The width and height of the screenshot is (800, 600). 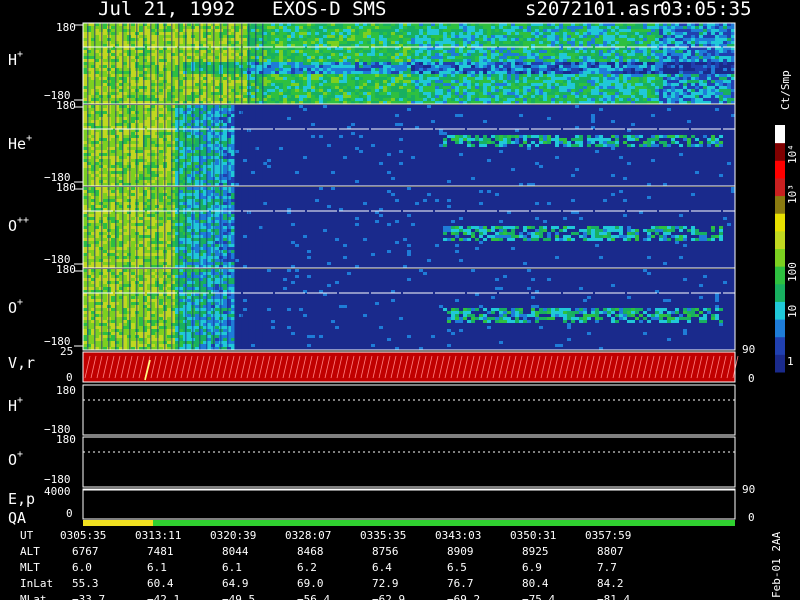 I want to click on table-row-name-mlat: MLat, so click(x=33, y=596).